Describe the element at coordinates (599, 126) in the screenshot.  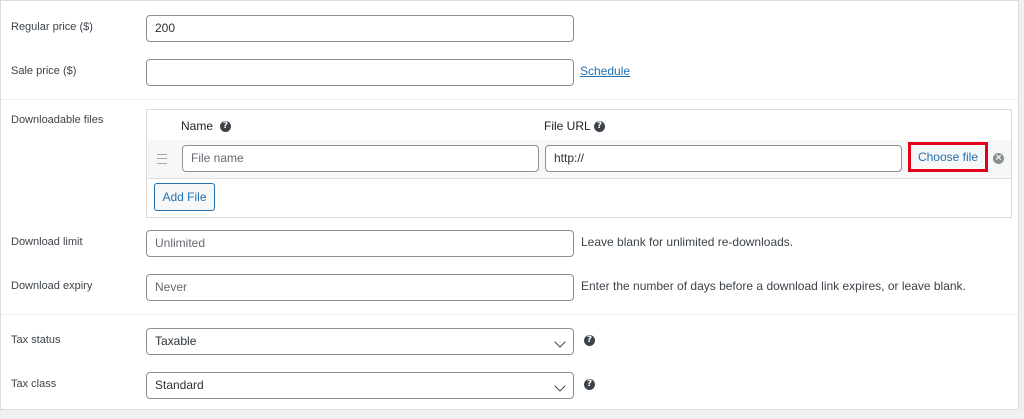
I see `file-url-help-icon: ?` at that location.